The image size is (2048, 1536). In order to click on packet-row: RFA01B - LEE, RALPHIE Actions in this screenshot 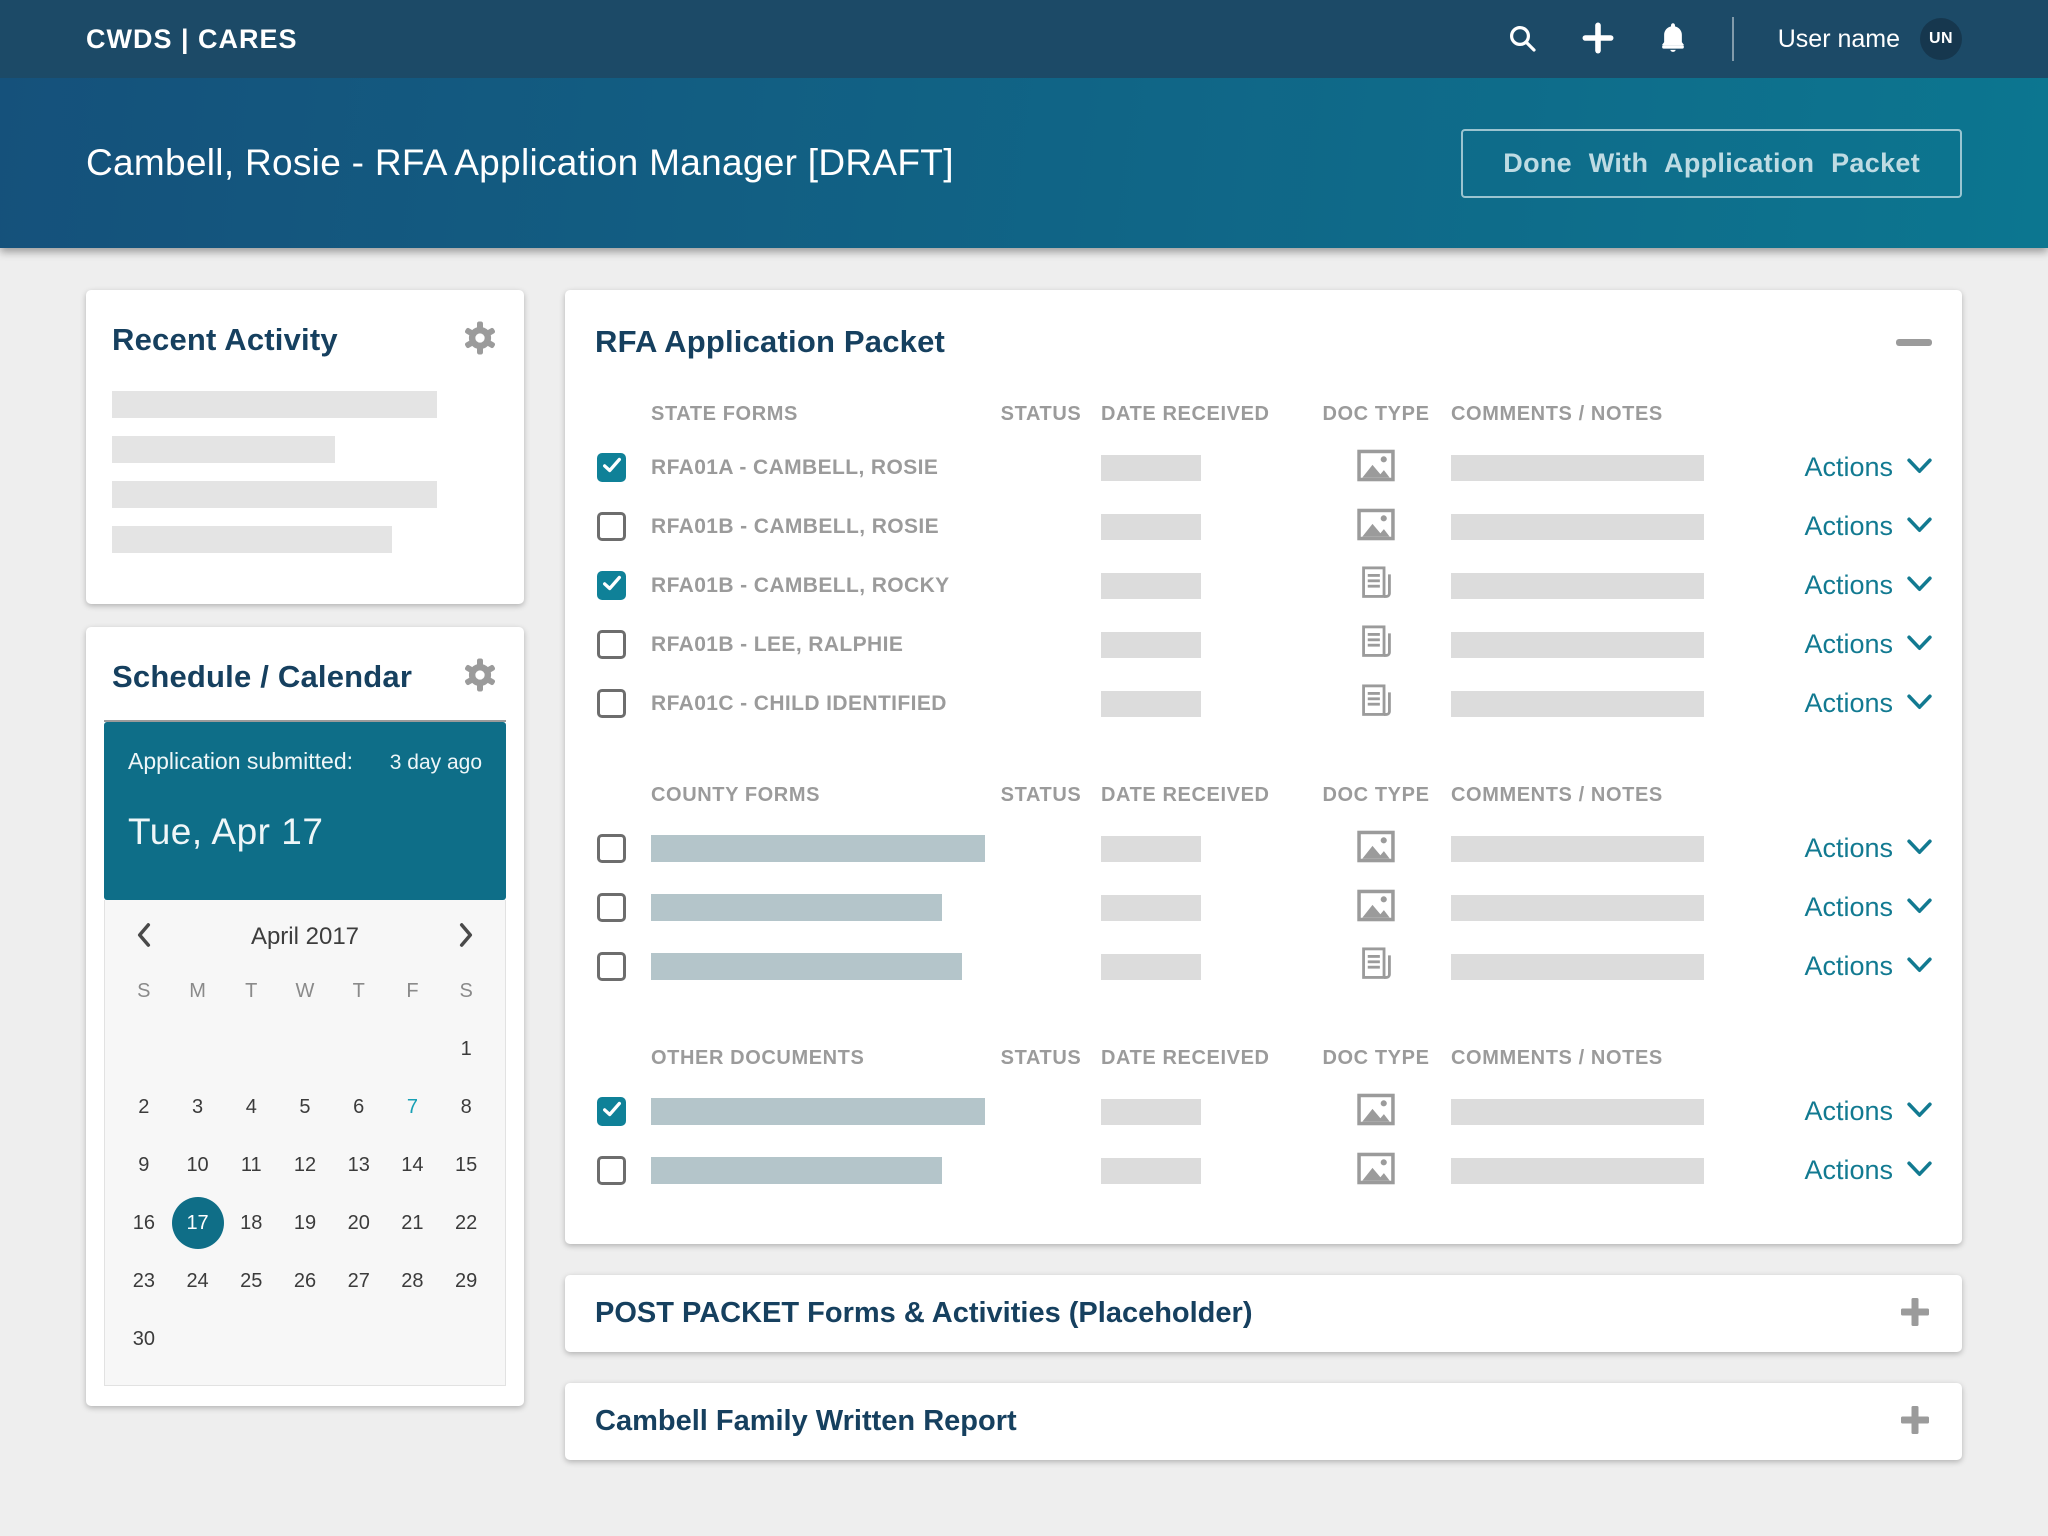, I will do `click(1263, 644)`.